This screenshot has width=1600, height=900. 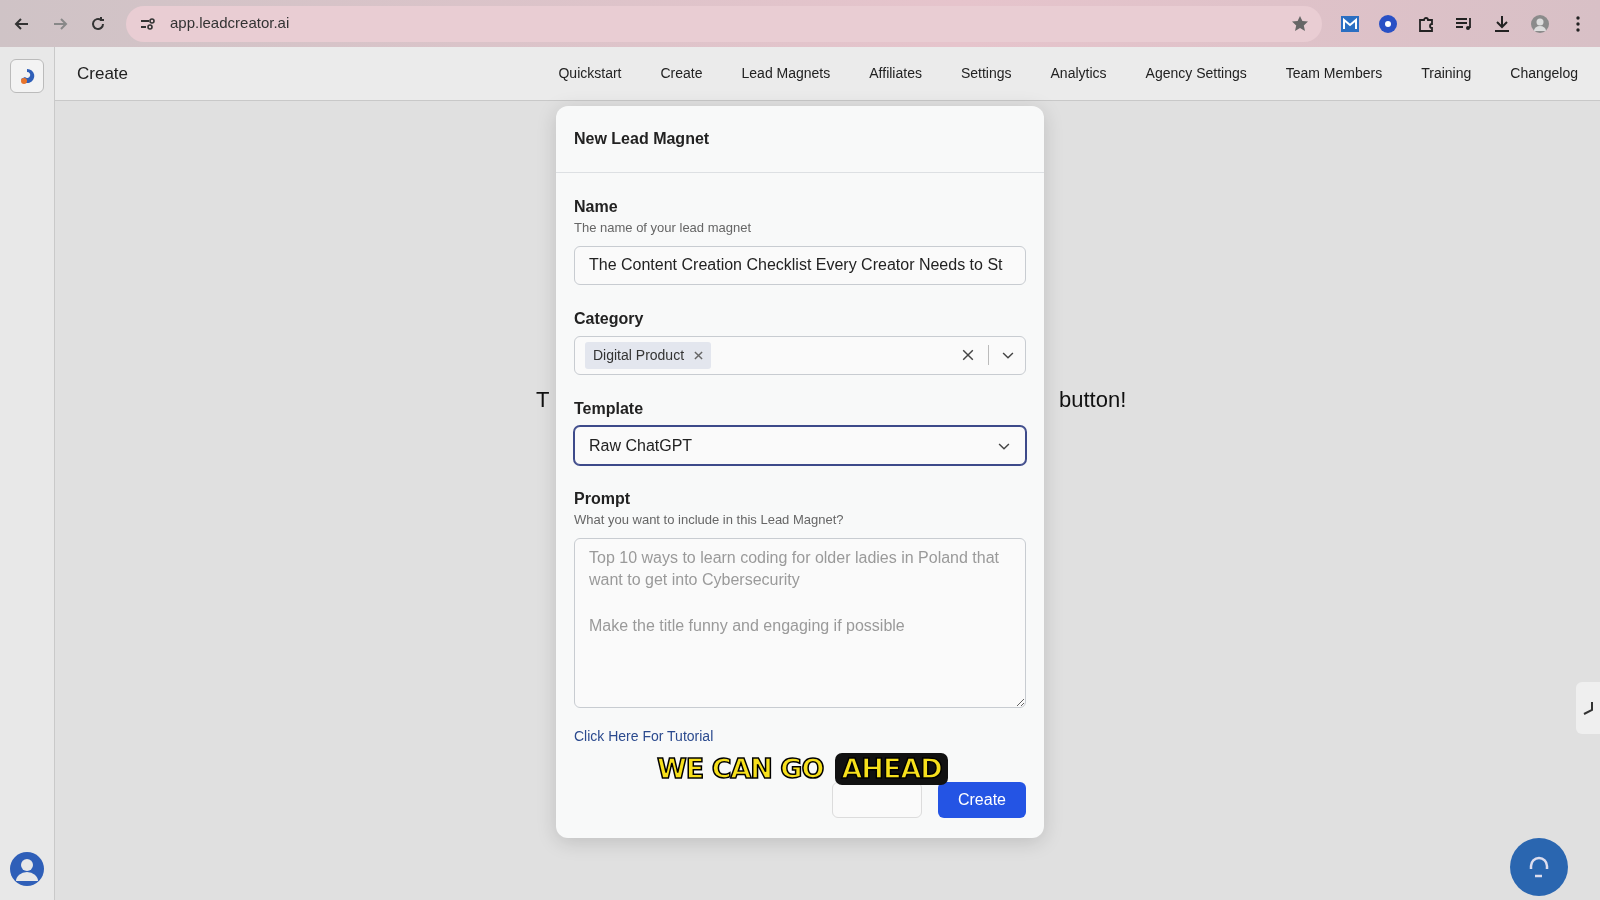 What do you see at coordinates (800, 622) in the screenshot?
I see `prompt-textarea: Top 10 ways to learn coding for older ladies in Poland that want to get into Cybersecurity Make the title funny and engaging if possible` at bounding box center [800, 622].